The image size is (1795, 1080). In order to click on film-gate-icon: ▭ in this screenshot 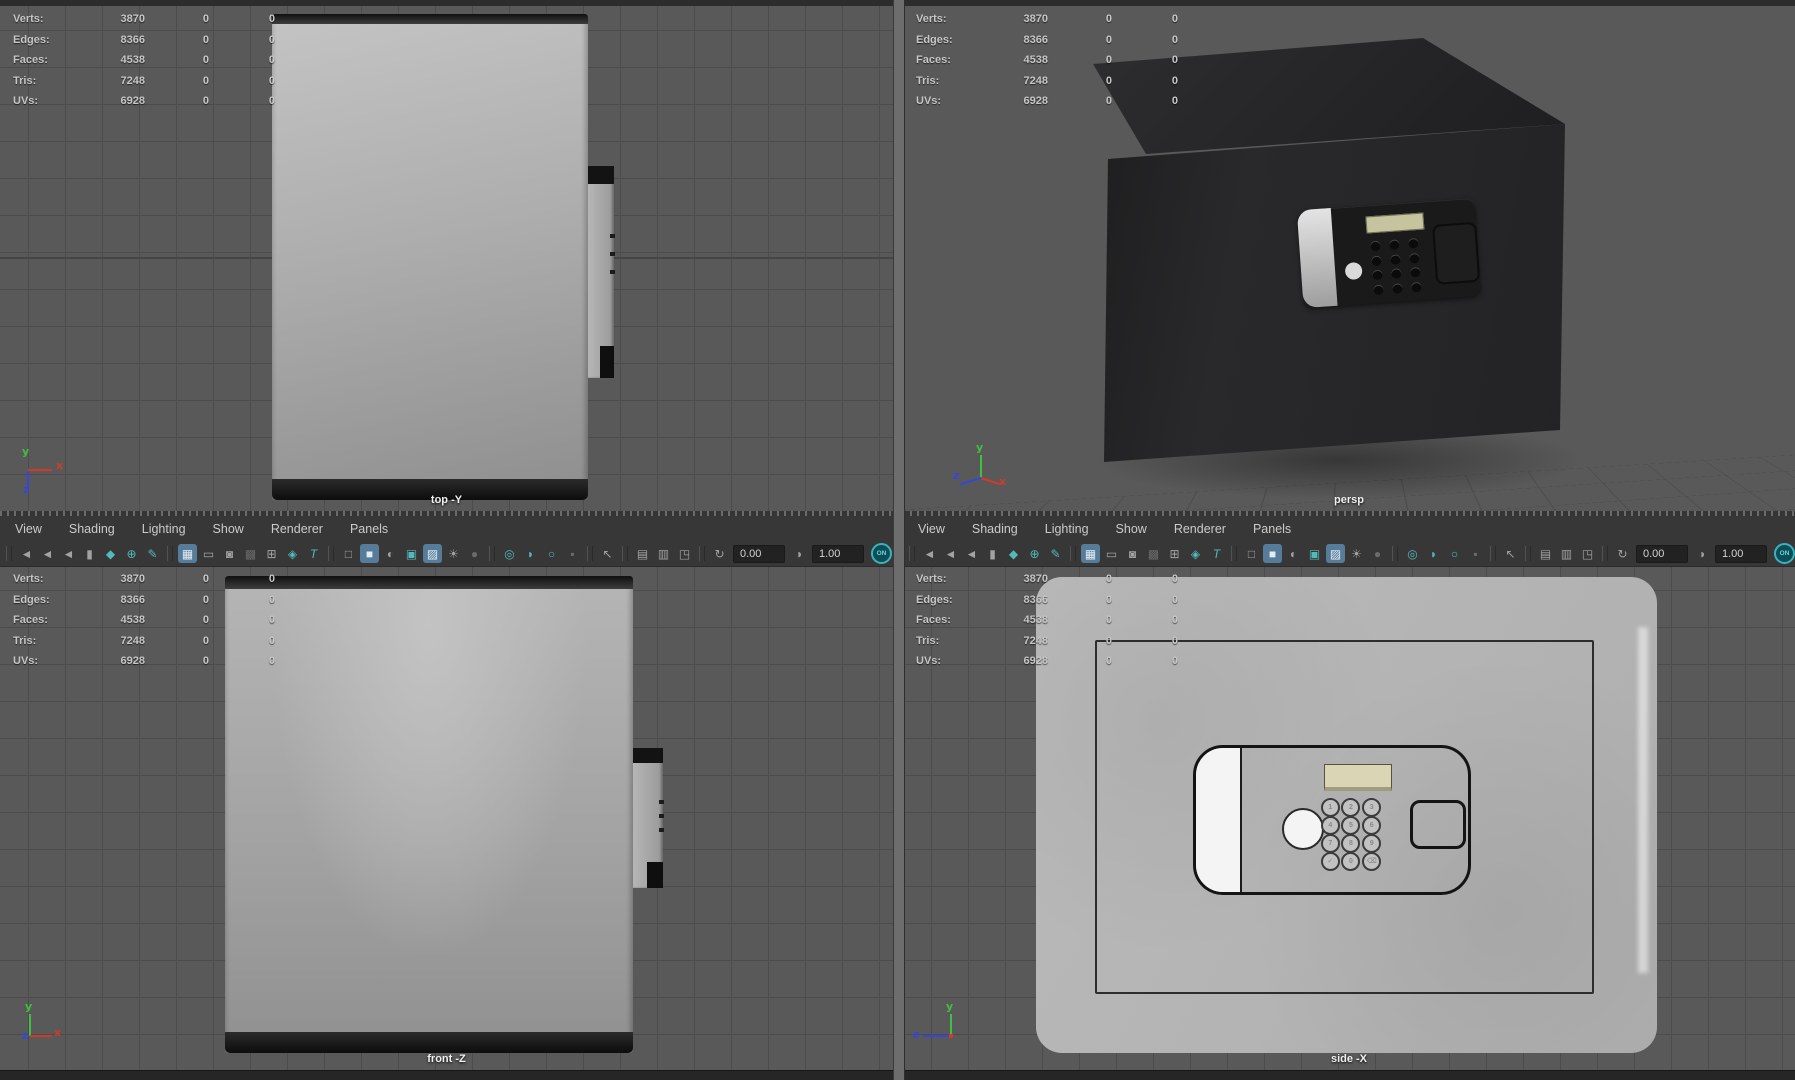, I will do `click(208, 553)`.